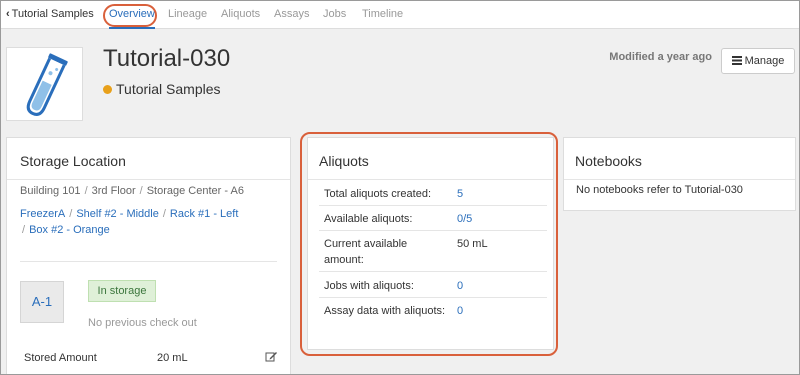  What do you see at coordinates (382, 15) in the screenshot?
I see `tab-timeline: Timeline` at bounding box center [382, 15].